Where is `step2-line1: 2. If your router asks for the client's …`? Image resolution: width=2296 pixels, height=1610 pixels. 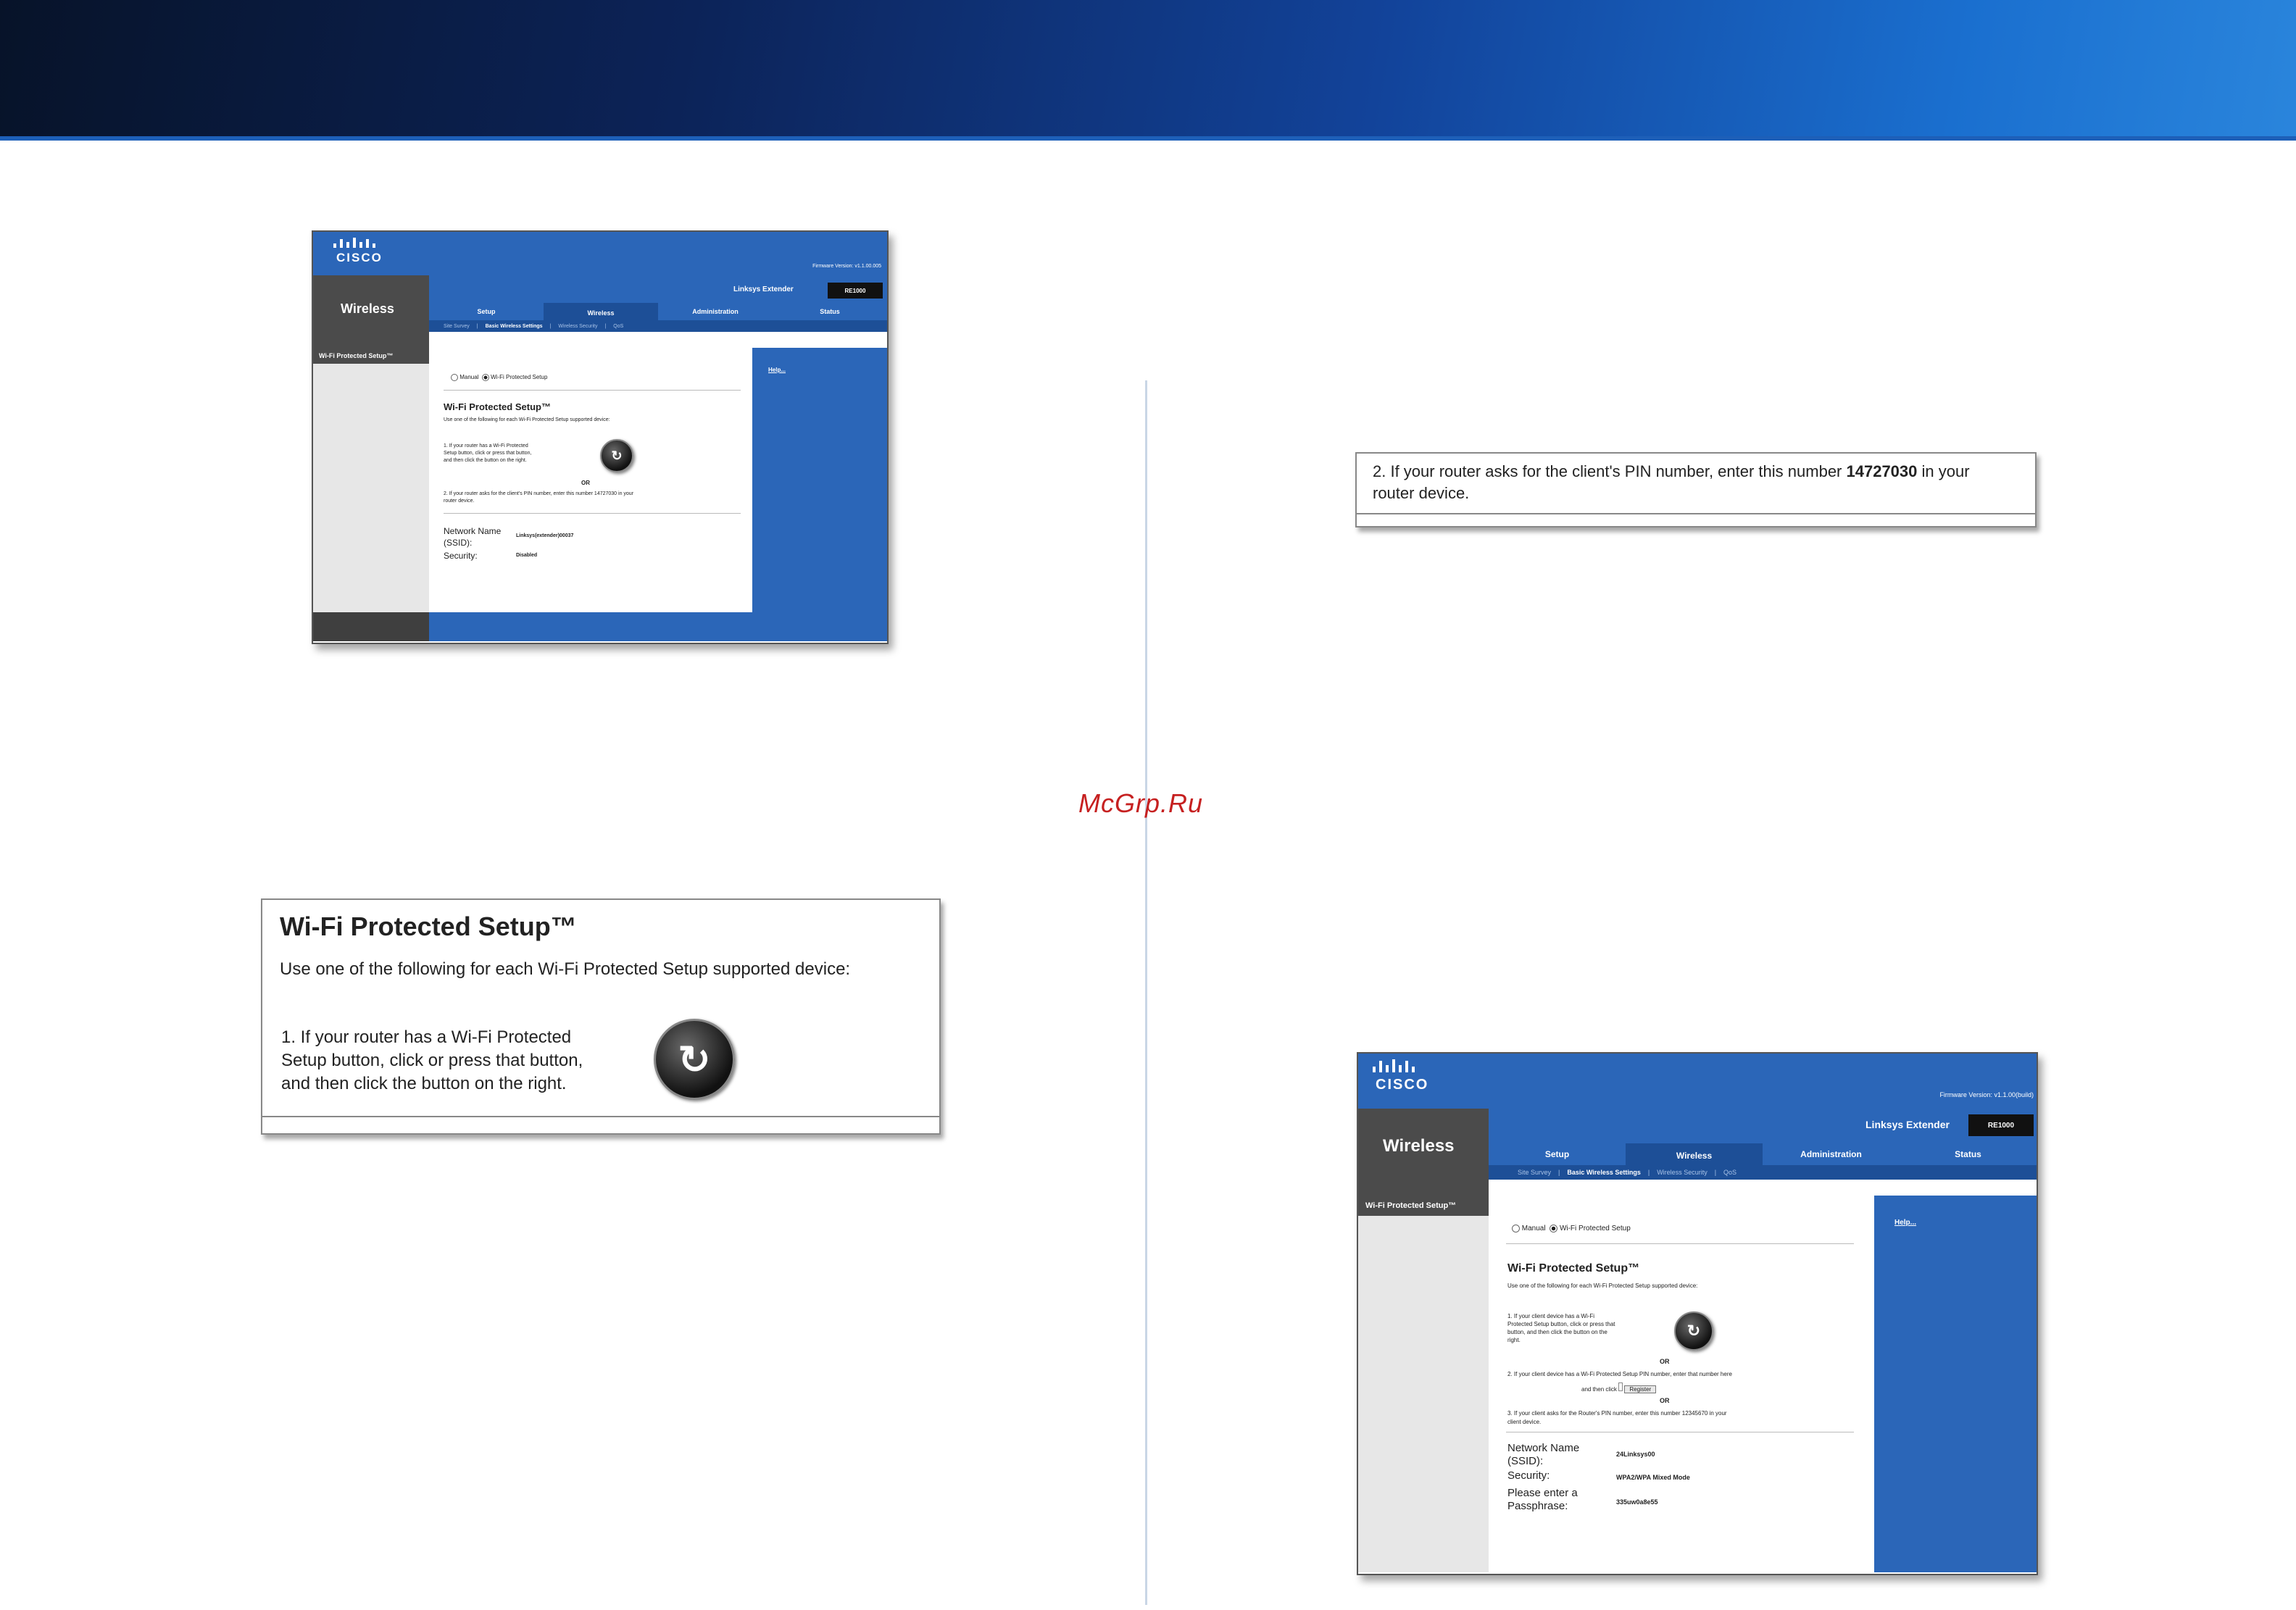
step2-line1: 2. If your router asks for the client's … is located at coordinates (539, 493).